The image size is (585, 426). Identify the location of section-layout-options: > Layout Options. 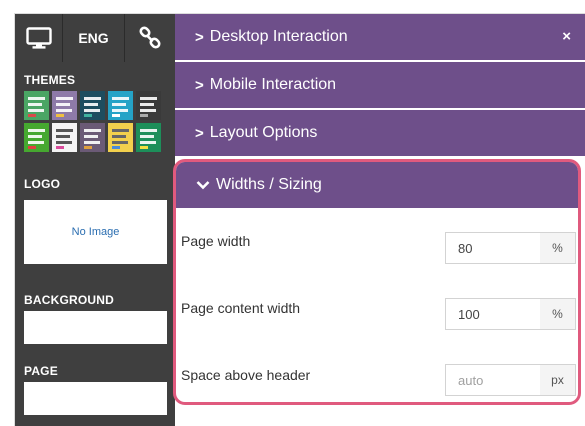
(380, 133).